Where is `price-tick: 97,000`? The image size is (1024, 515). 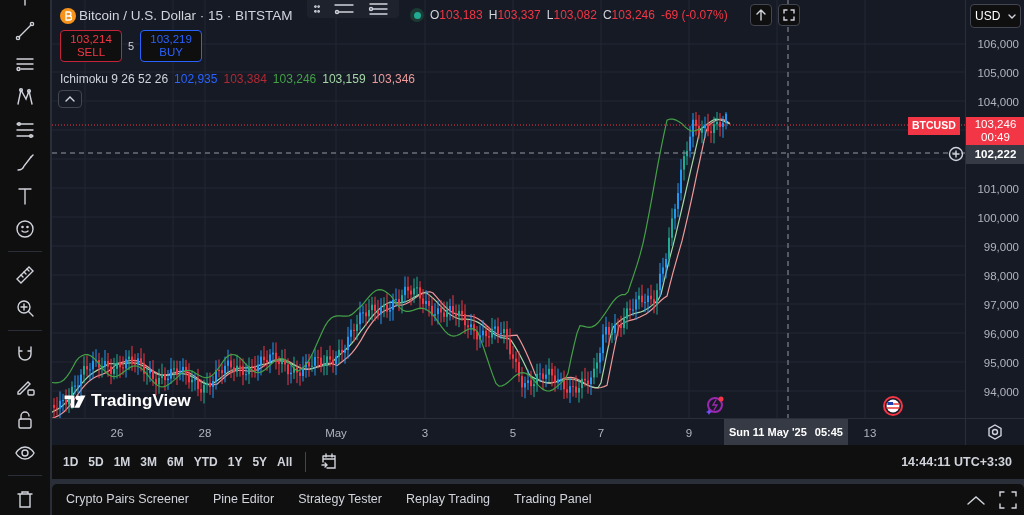
price-tick: 97,000 is located at coordinates (1001, 305).